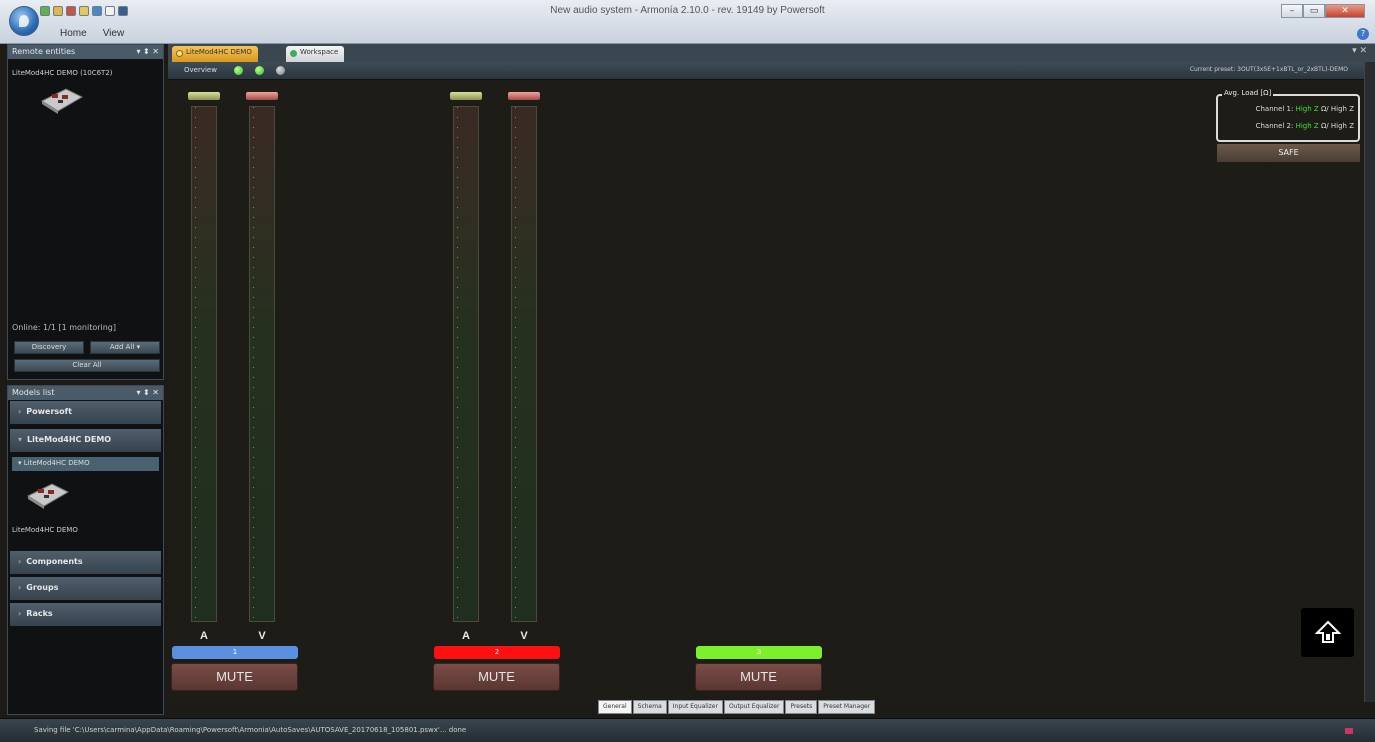 The image size is (1375, 742). I want to click on load-row-ch2: Channel 2: High Z Ω/ High Z, so click(1305, 126).